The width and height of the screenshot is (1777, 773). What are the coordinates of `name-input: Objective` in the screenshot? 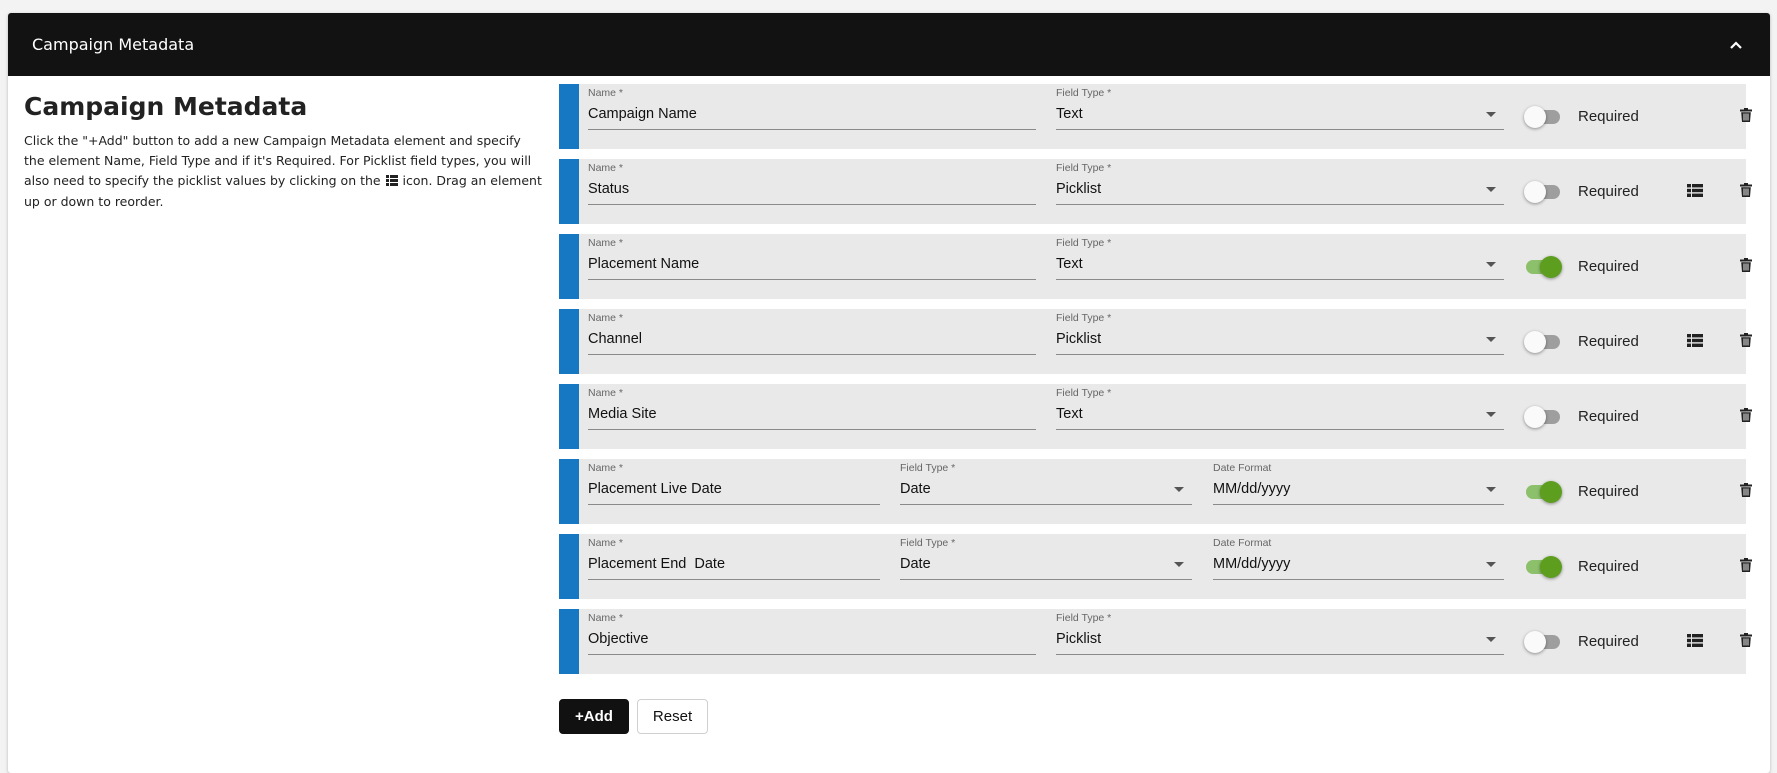 It's located at (812, 640).